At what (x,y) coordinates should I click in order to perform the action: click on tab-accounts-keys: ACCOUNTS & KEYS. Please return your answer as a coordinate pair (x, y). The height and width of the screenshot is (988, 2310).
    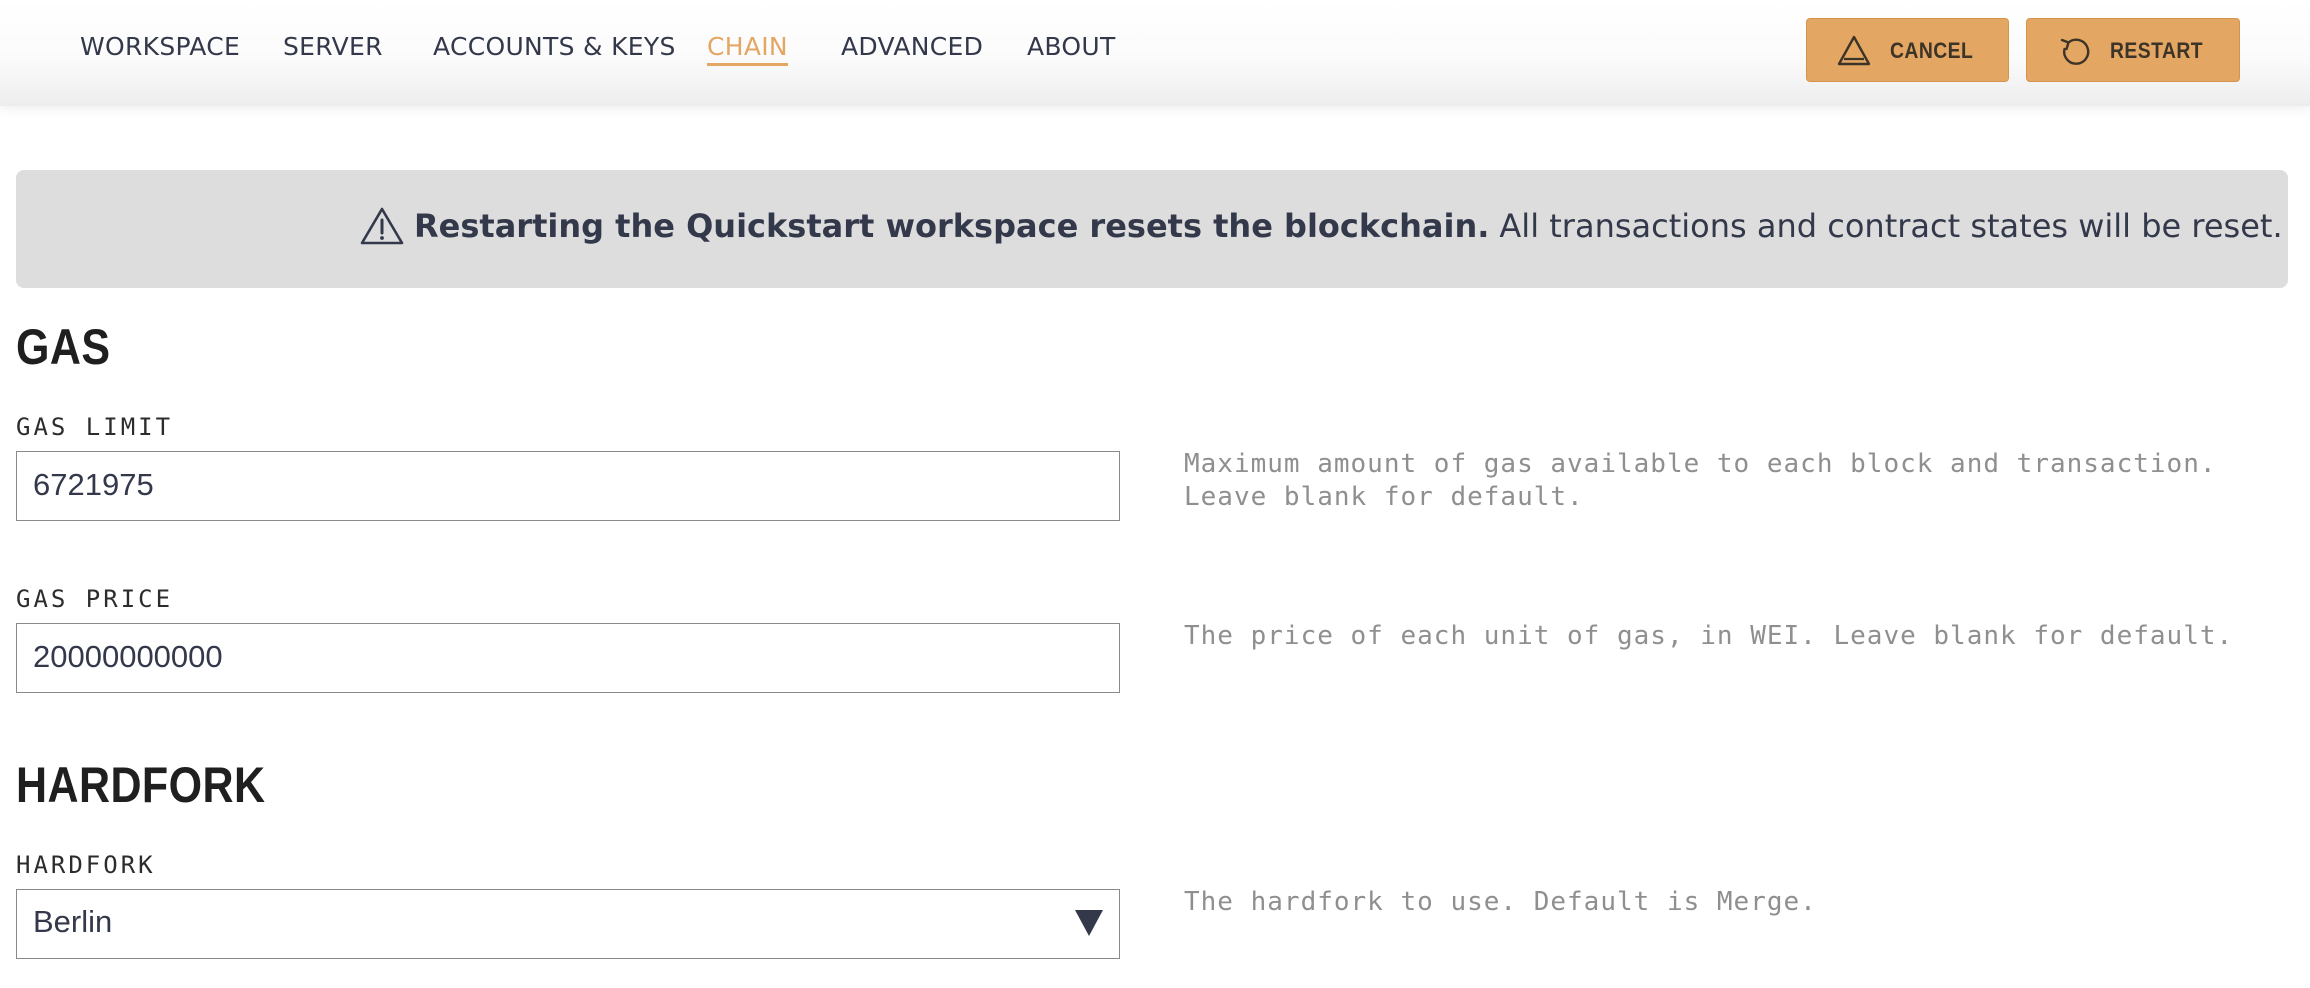
    Looking at the image, I should click on (554, 46).